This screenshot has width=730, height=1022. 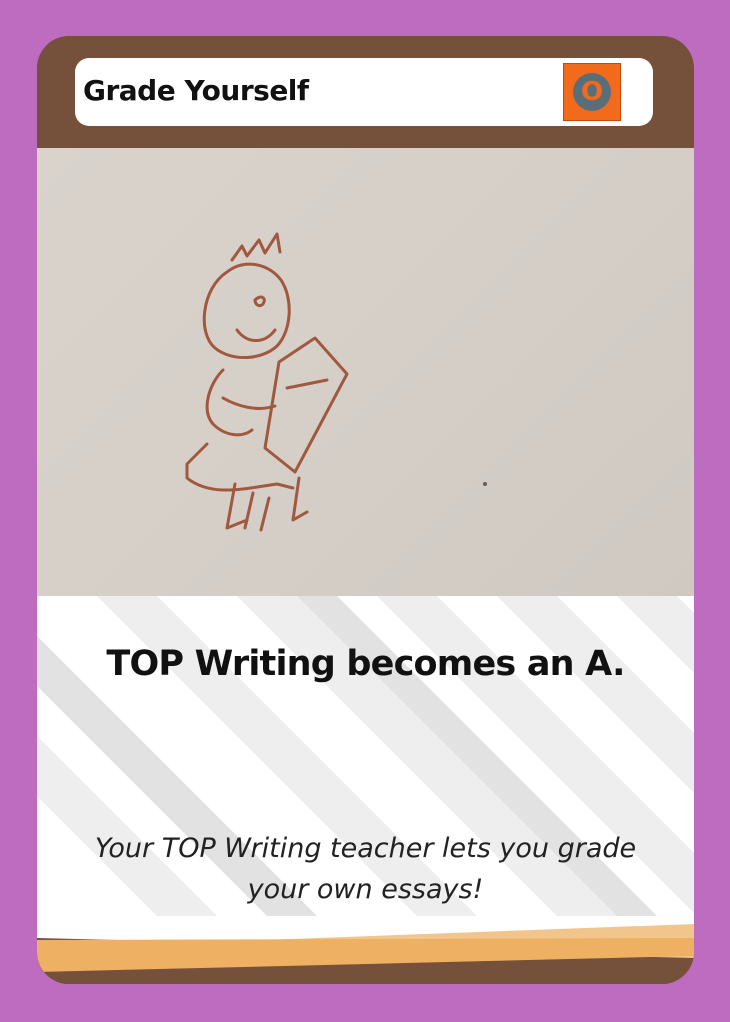 I want to click on stick-figure-drawing-icon, so click(x=336, y=382).